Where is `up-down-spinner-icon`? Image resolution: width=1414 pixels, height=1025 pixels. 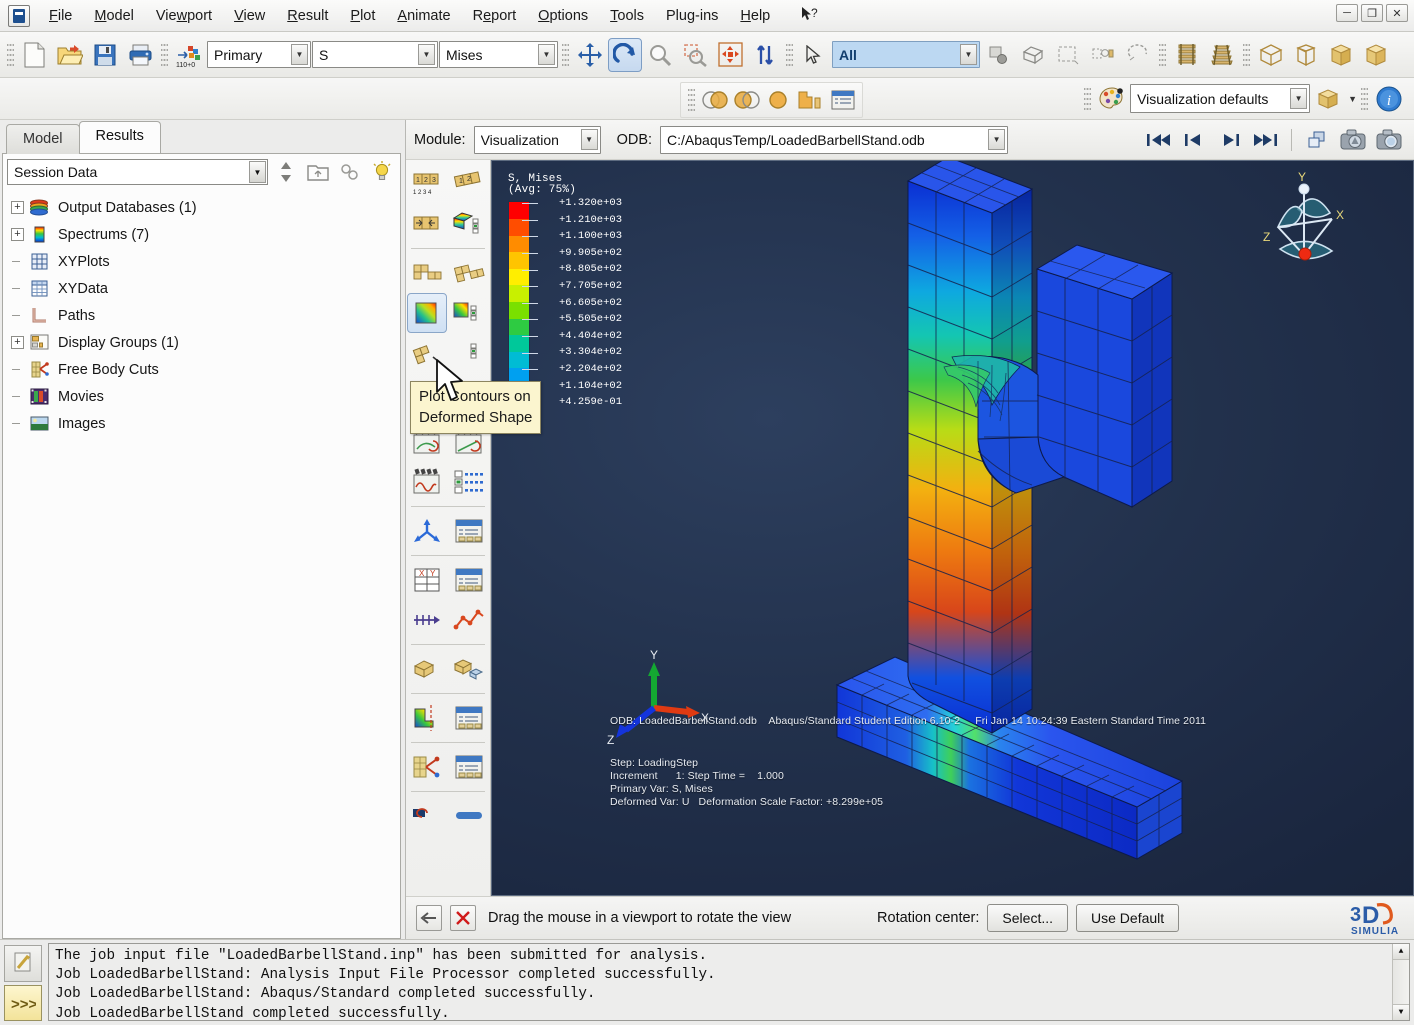
up-down-spinner-icon is located at coordinates (286, 172).